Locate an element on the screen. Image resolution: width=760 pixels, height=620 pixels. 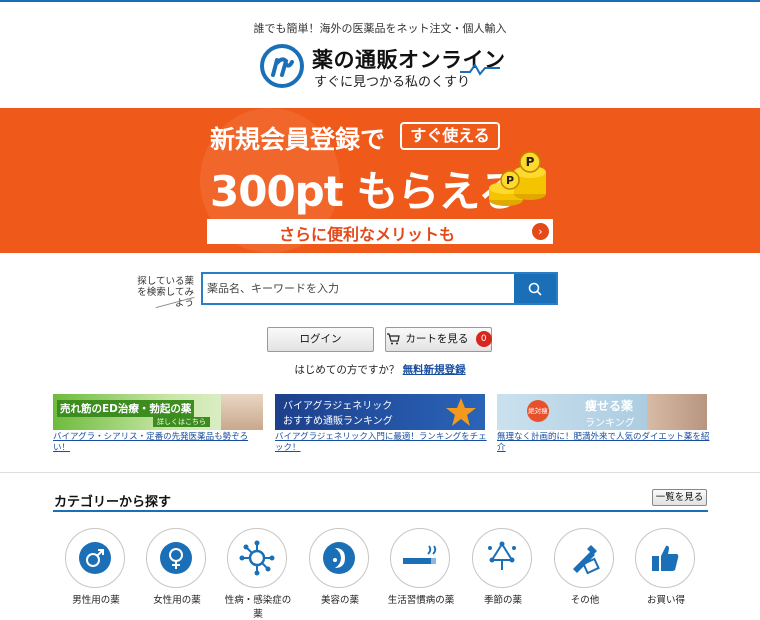
banner-headline: 新規会員登録で is located at coordinates (298, 139).